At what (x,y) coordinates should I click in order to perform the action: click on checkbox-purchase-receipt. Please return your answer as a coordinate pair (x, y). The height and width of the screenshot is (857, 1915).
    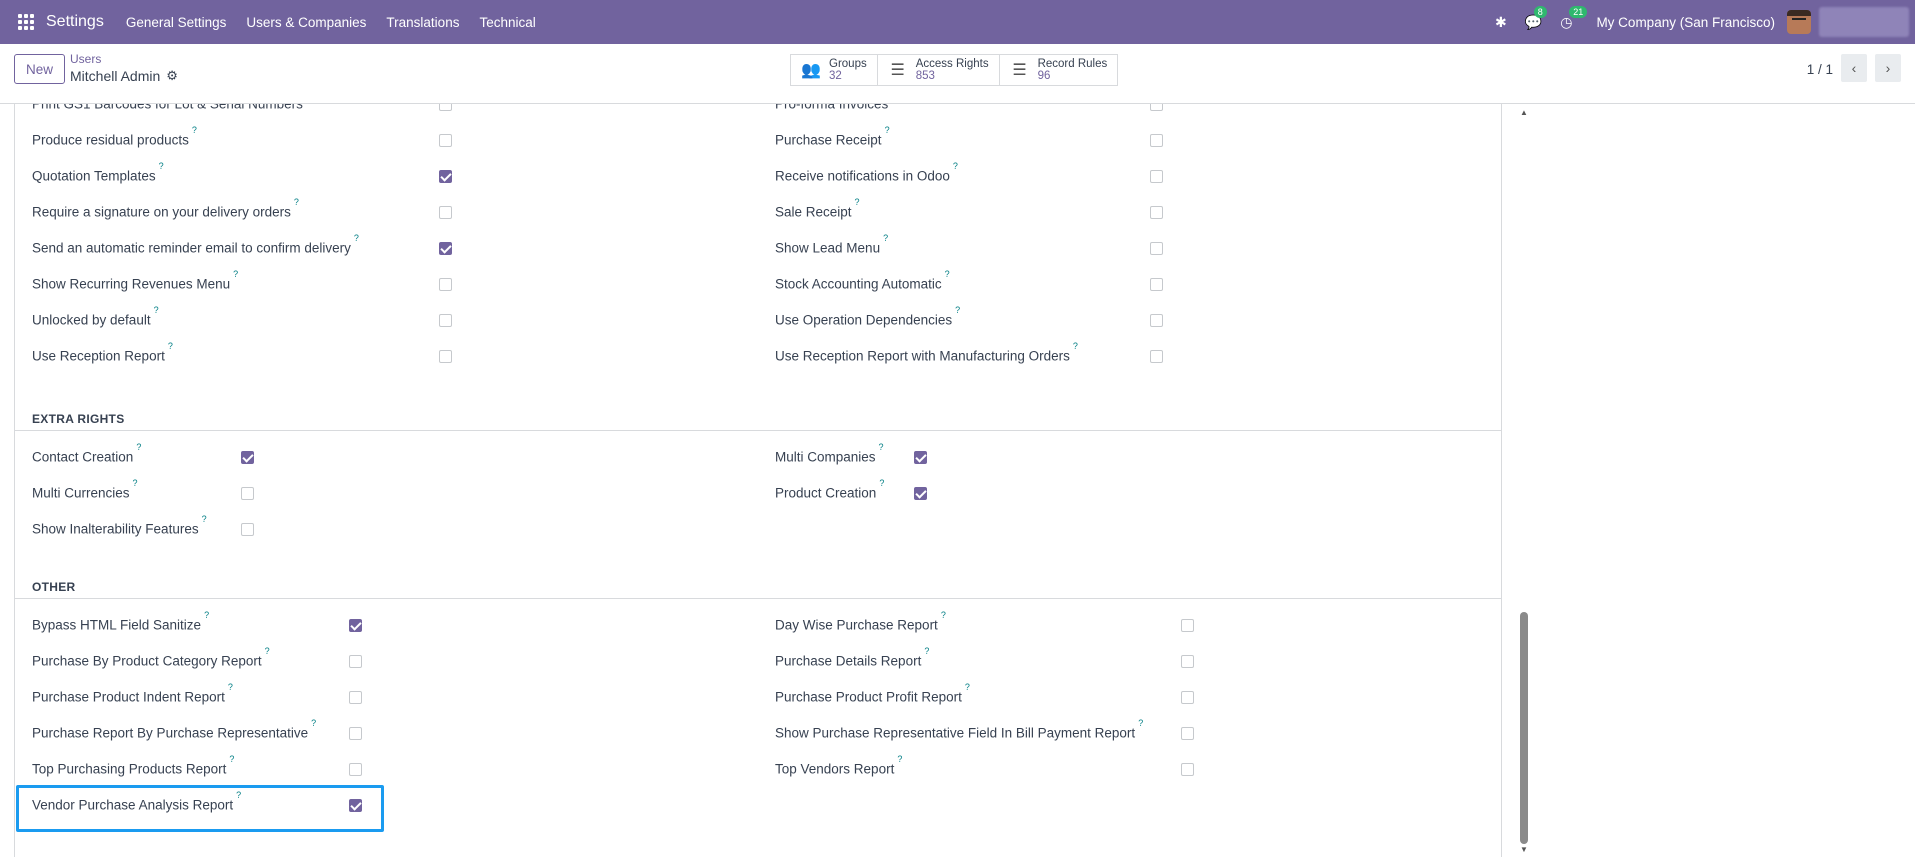
    Looking at the image, I should click on (1156, 140).